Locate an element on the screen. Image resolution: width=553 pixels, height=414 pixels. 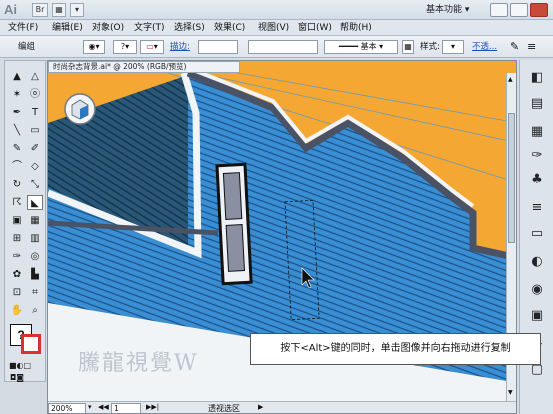
perspective-grid-icon: ▦ is located at coordinates (35, 220).